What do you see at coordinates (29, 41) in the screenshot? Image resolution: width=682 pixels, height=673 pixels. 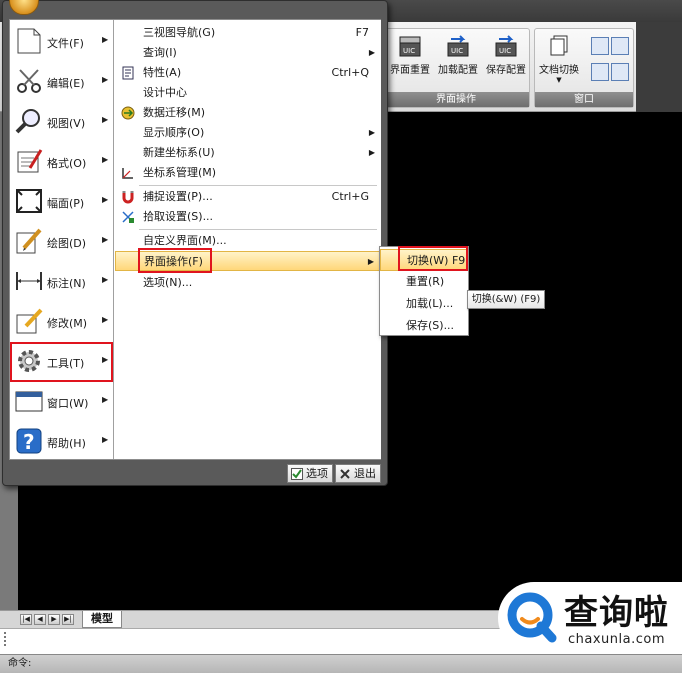 I see `file-icon` at bounding box center [29, 41].